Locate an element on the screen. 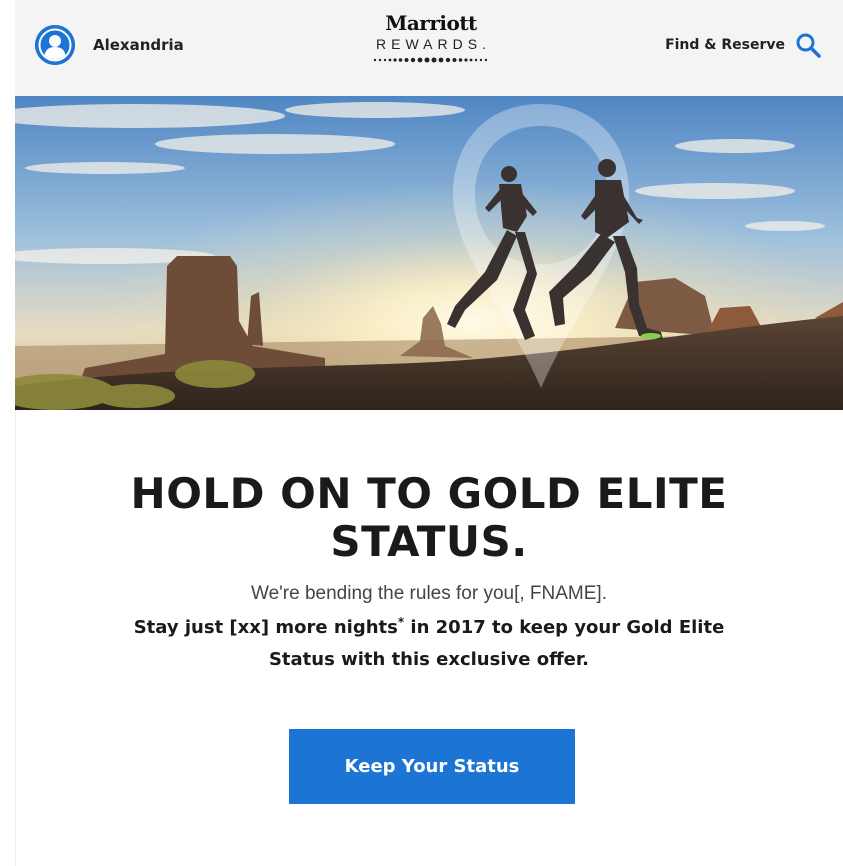 The width and height of the screenshot is (843, 866). marriott-rewards-logo: Marriott REWARDS. is located at coordinates (431, 37).